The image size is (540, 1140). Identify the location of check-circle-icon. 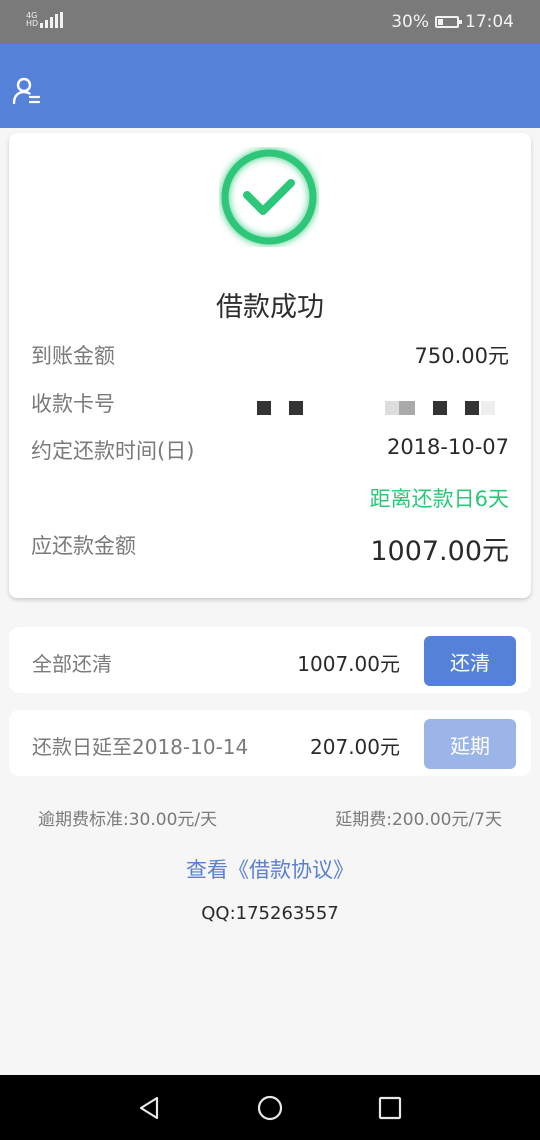
(269, 197).